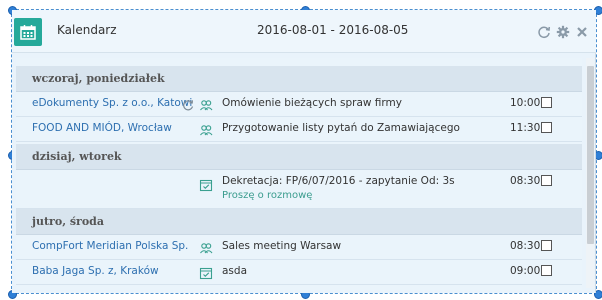 This screenshot has height=300, width=602. Describe the element at coordinates (525, 271) in the screenshot. I see `event-time: 09:00` at that location.